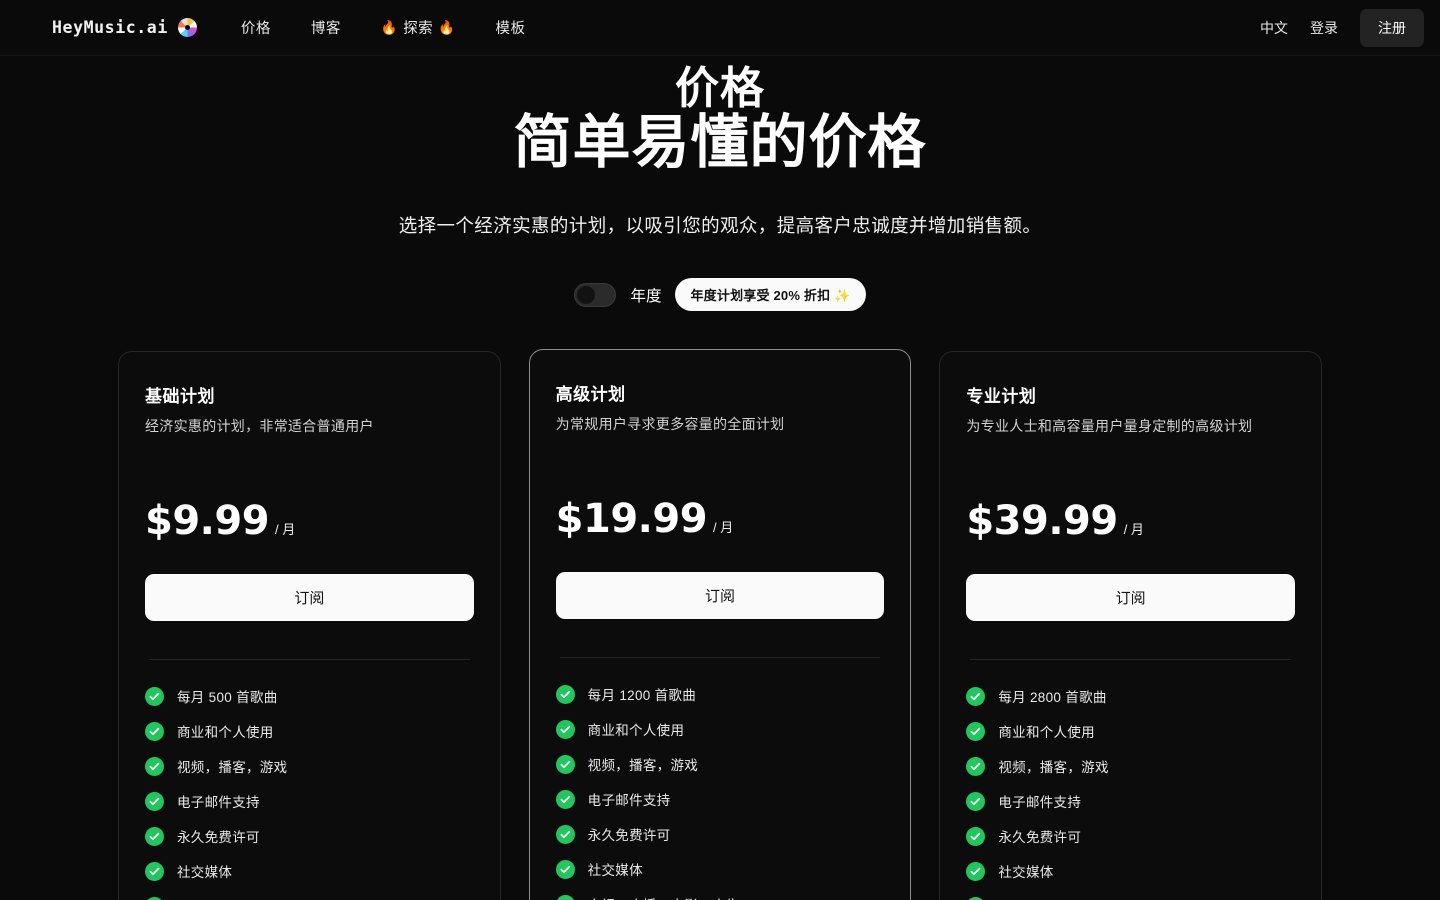 This screenshot has width=1440, height=900. Describe the element at coordinates (642, 696) in the screenshot. I see `feature-label: 每月 1200 首歌曲` at that location.